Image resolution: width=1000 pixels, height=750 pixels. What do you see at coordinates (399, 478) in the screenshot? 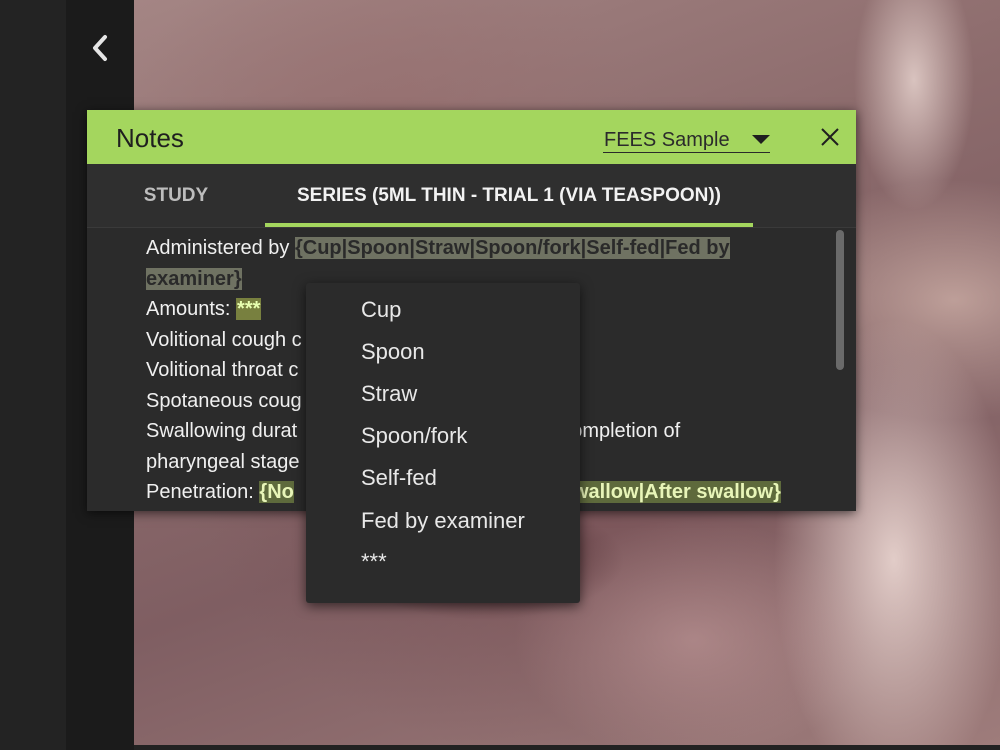
I see `dropdown-option: Self-fed` at bounding box center [399, 478].